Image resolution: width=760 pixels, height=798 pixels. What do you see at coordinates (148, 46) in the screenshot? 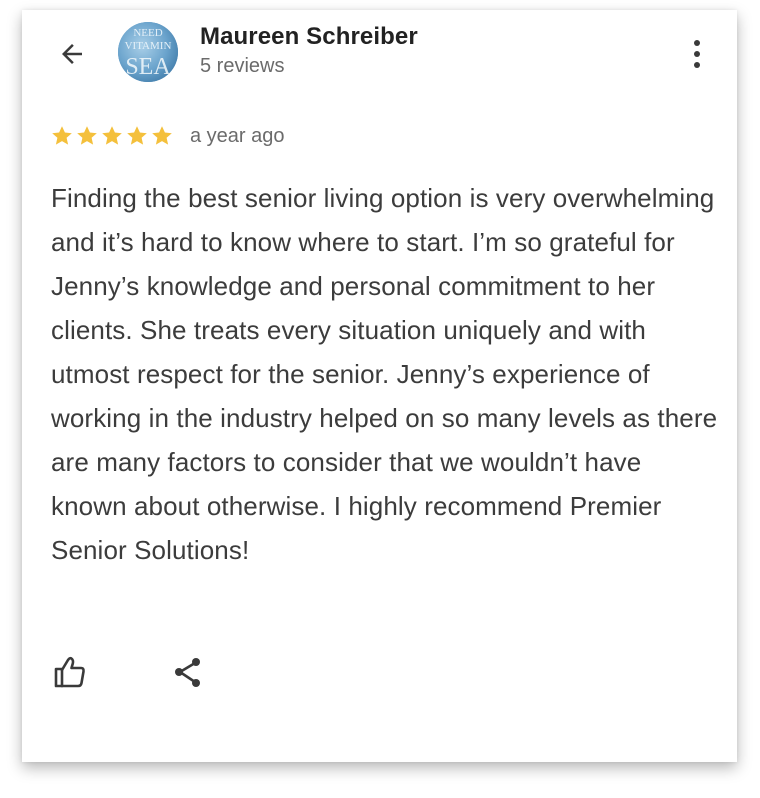
I see `avatar-text-line2: VITAMIN` at bounding box center [148, 46].